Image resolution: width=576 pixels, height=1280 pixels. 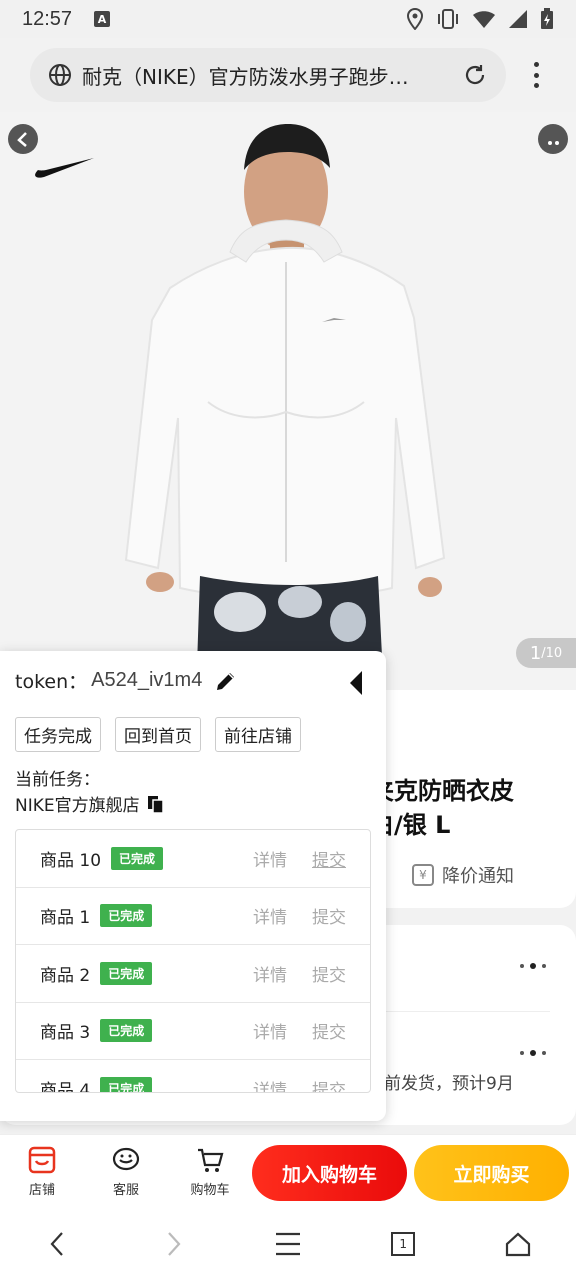 What do you see at coordinates (193, 974) in the screenshot?
I see `list-item: 商品 2 已完成 详情 提交` at bounding box center [193, 974].